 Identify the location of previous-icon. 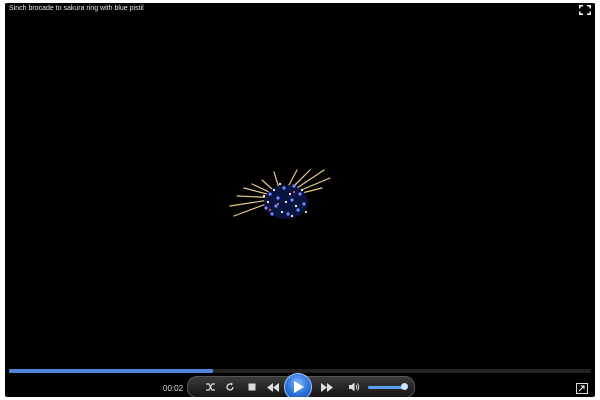
(273, 387).